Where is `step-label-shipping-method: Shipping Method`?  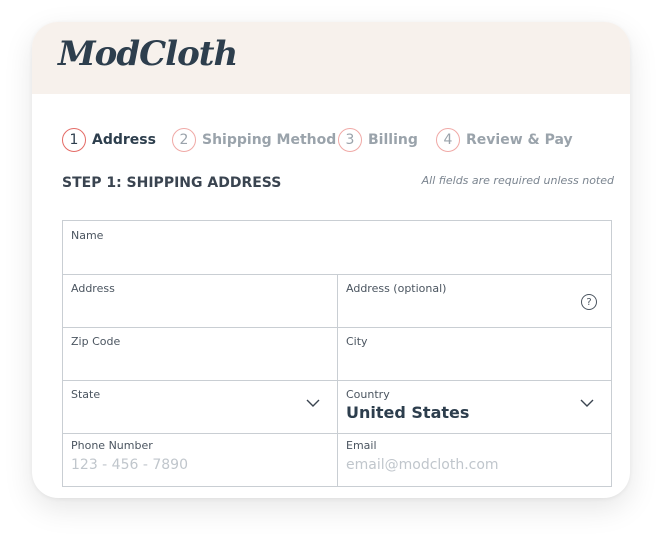 step-label-shipping-method: Shipping Method is located at coordinates (269, 140).